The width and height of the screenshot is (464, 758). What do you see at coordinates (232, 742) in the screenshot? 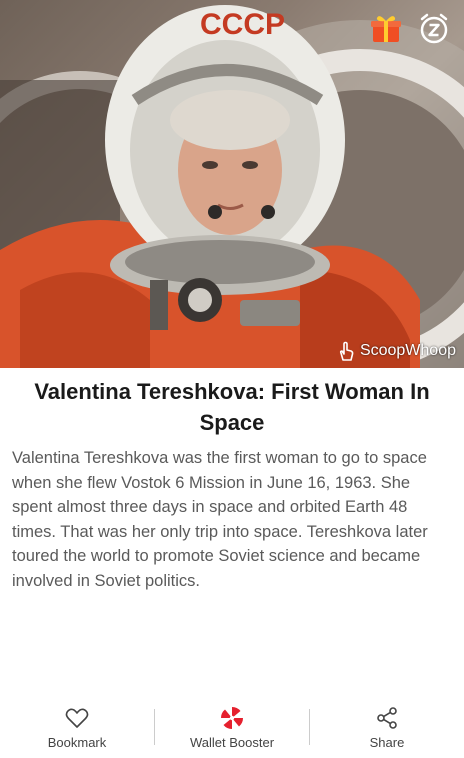
I see `wallet-booster-label: Wallet Booster` at bounding box center [232, 742].